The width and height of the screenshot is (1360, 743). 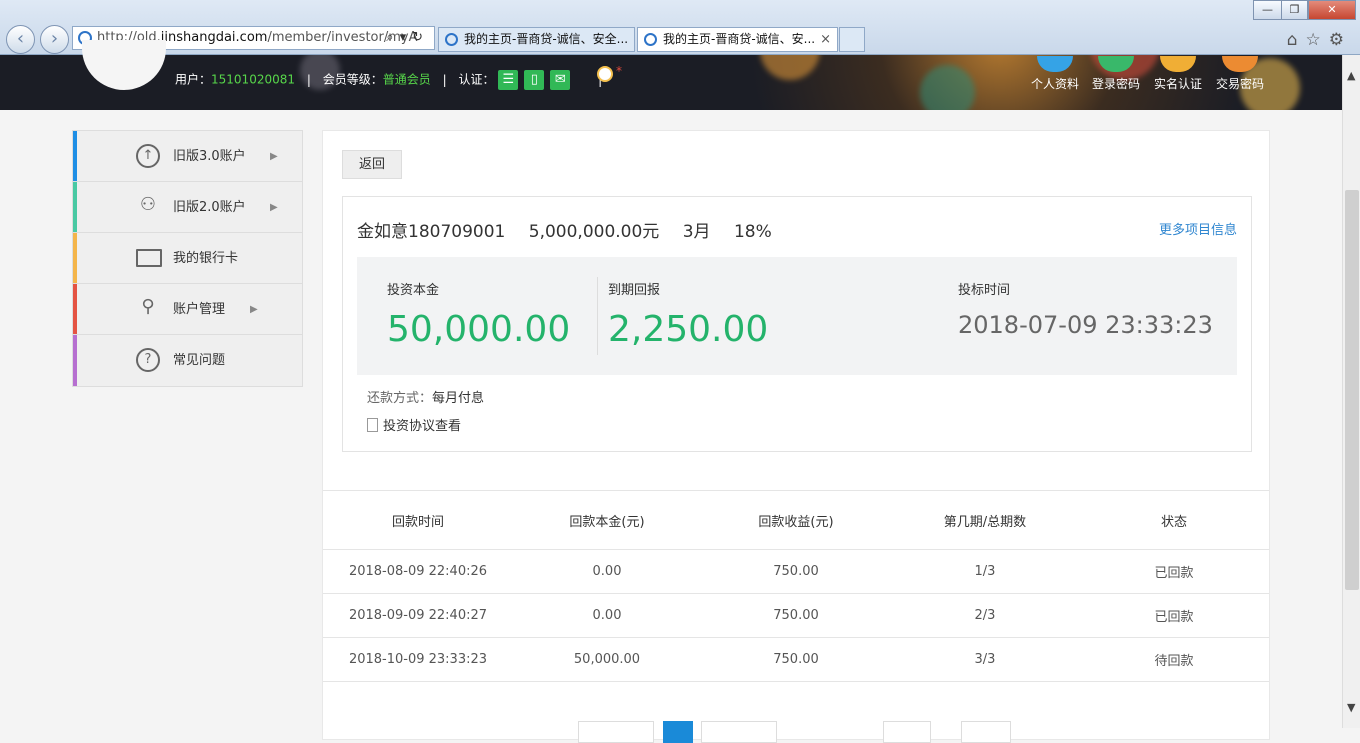 I want to click on id-card-icon, so click(x=1178, y=64).